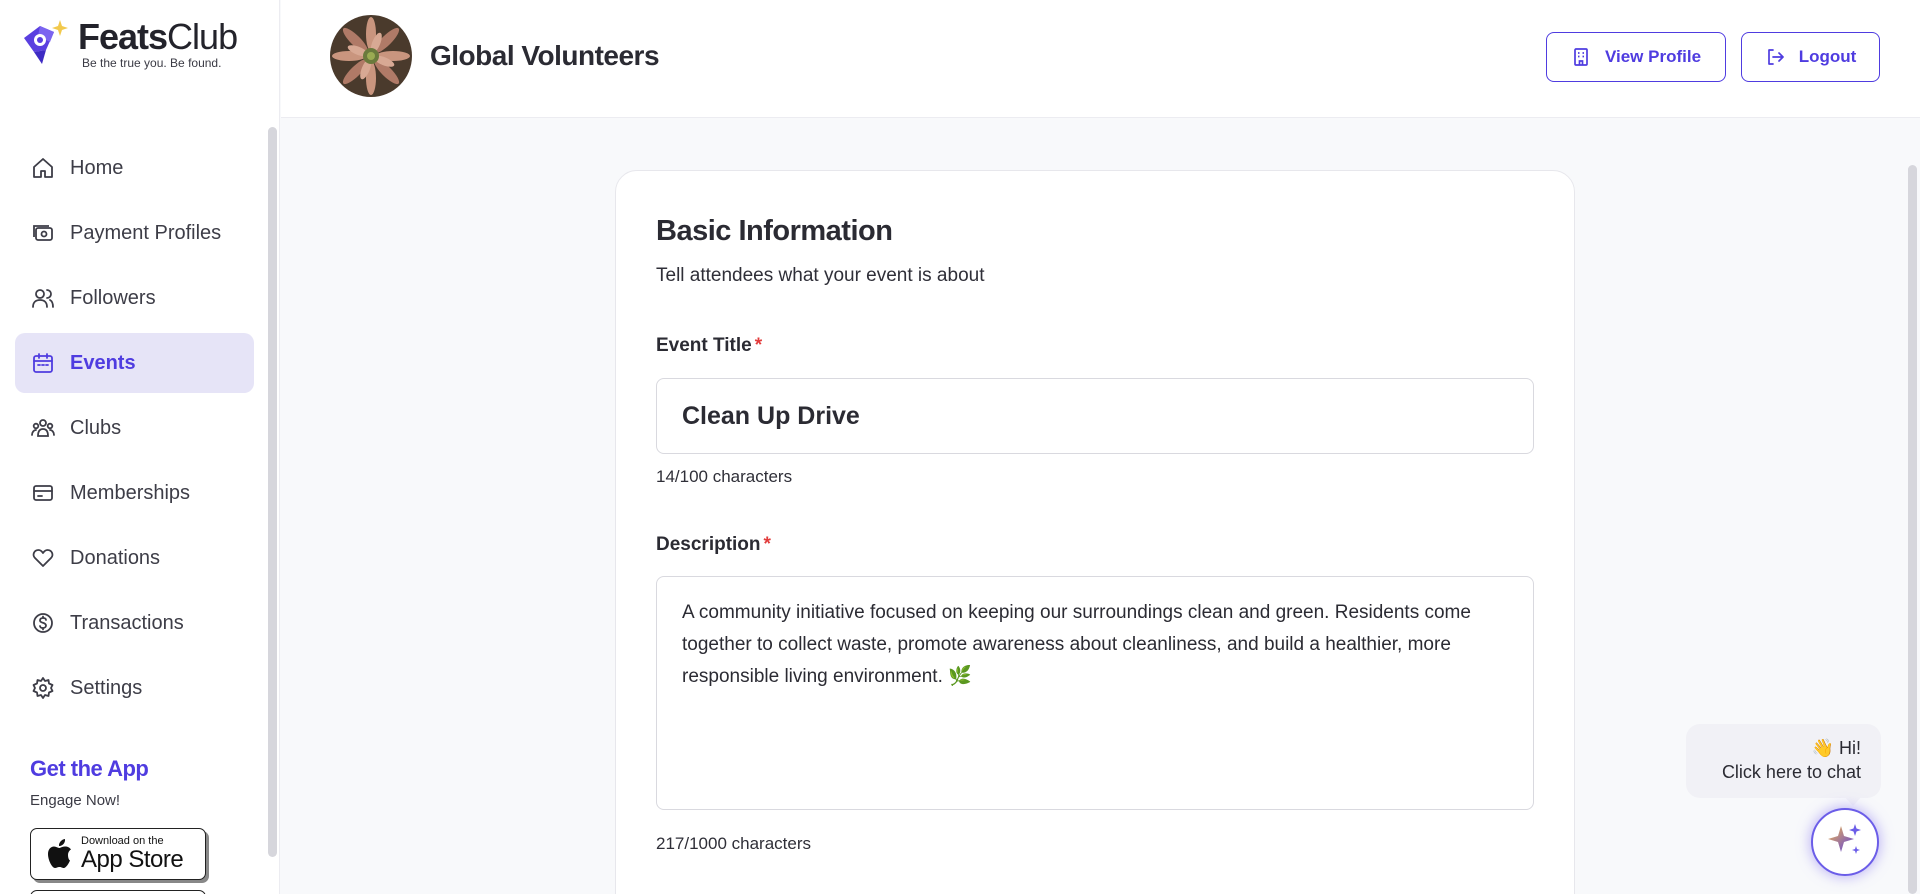 This screenshot has height=894, width=1920. I want to click on view-profile-button: View Profile, so click(1636, 57).